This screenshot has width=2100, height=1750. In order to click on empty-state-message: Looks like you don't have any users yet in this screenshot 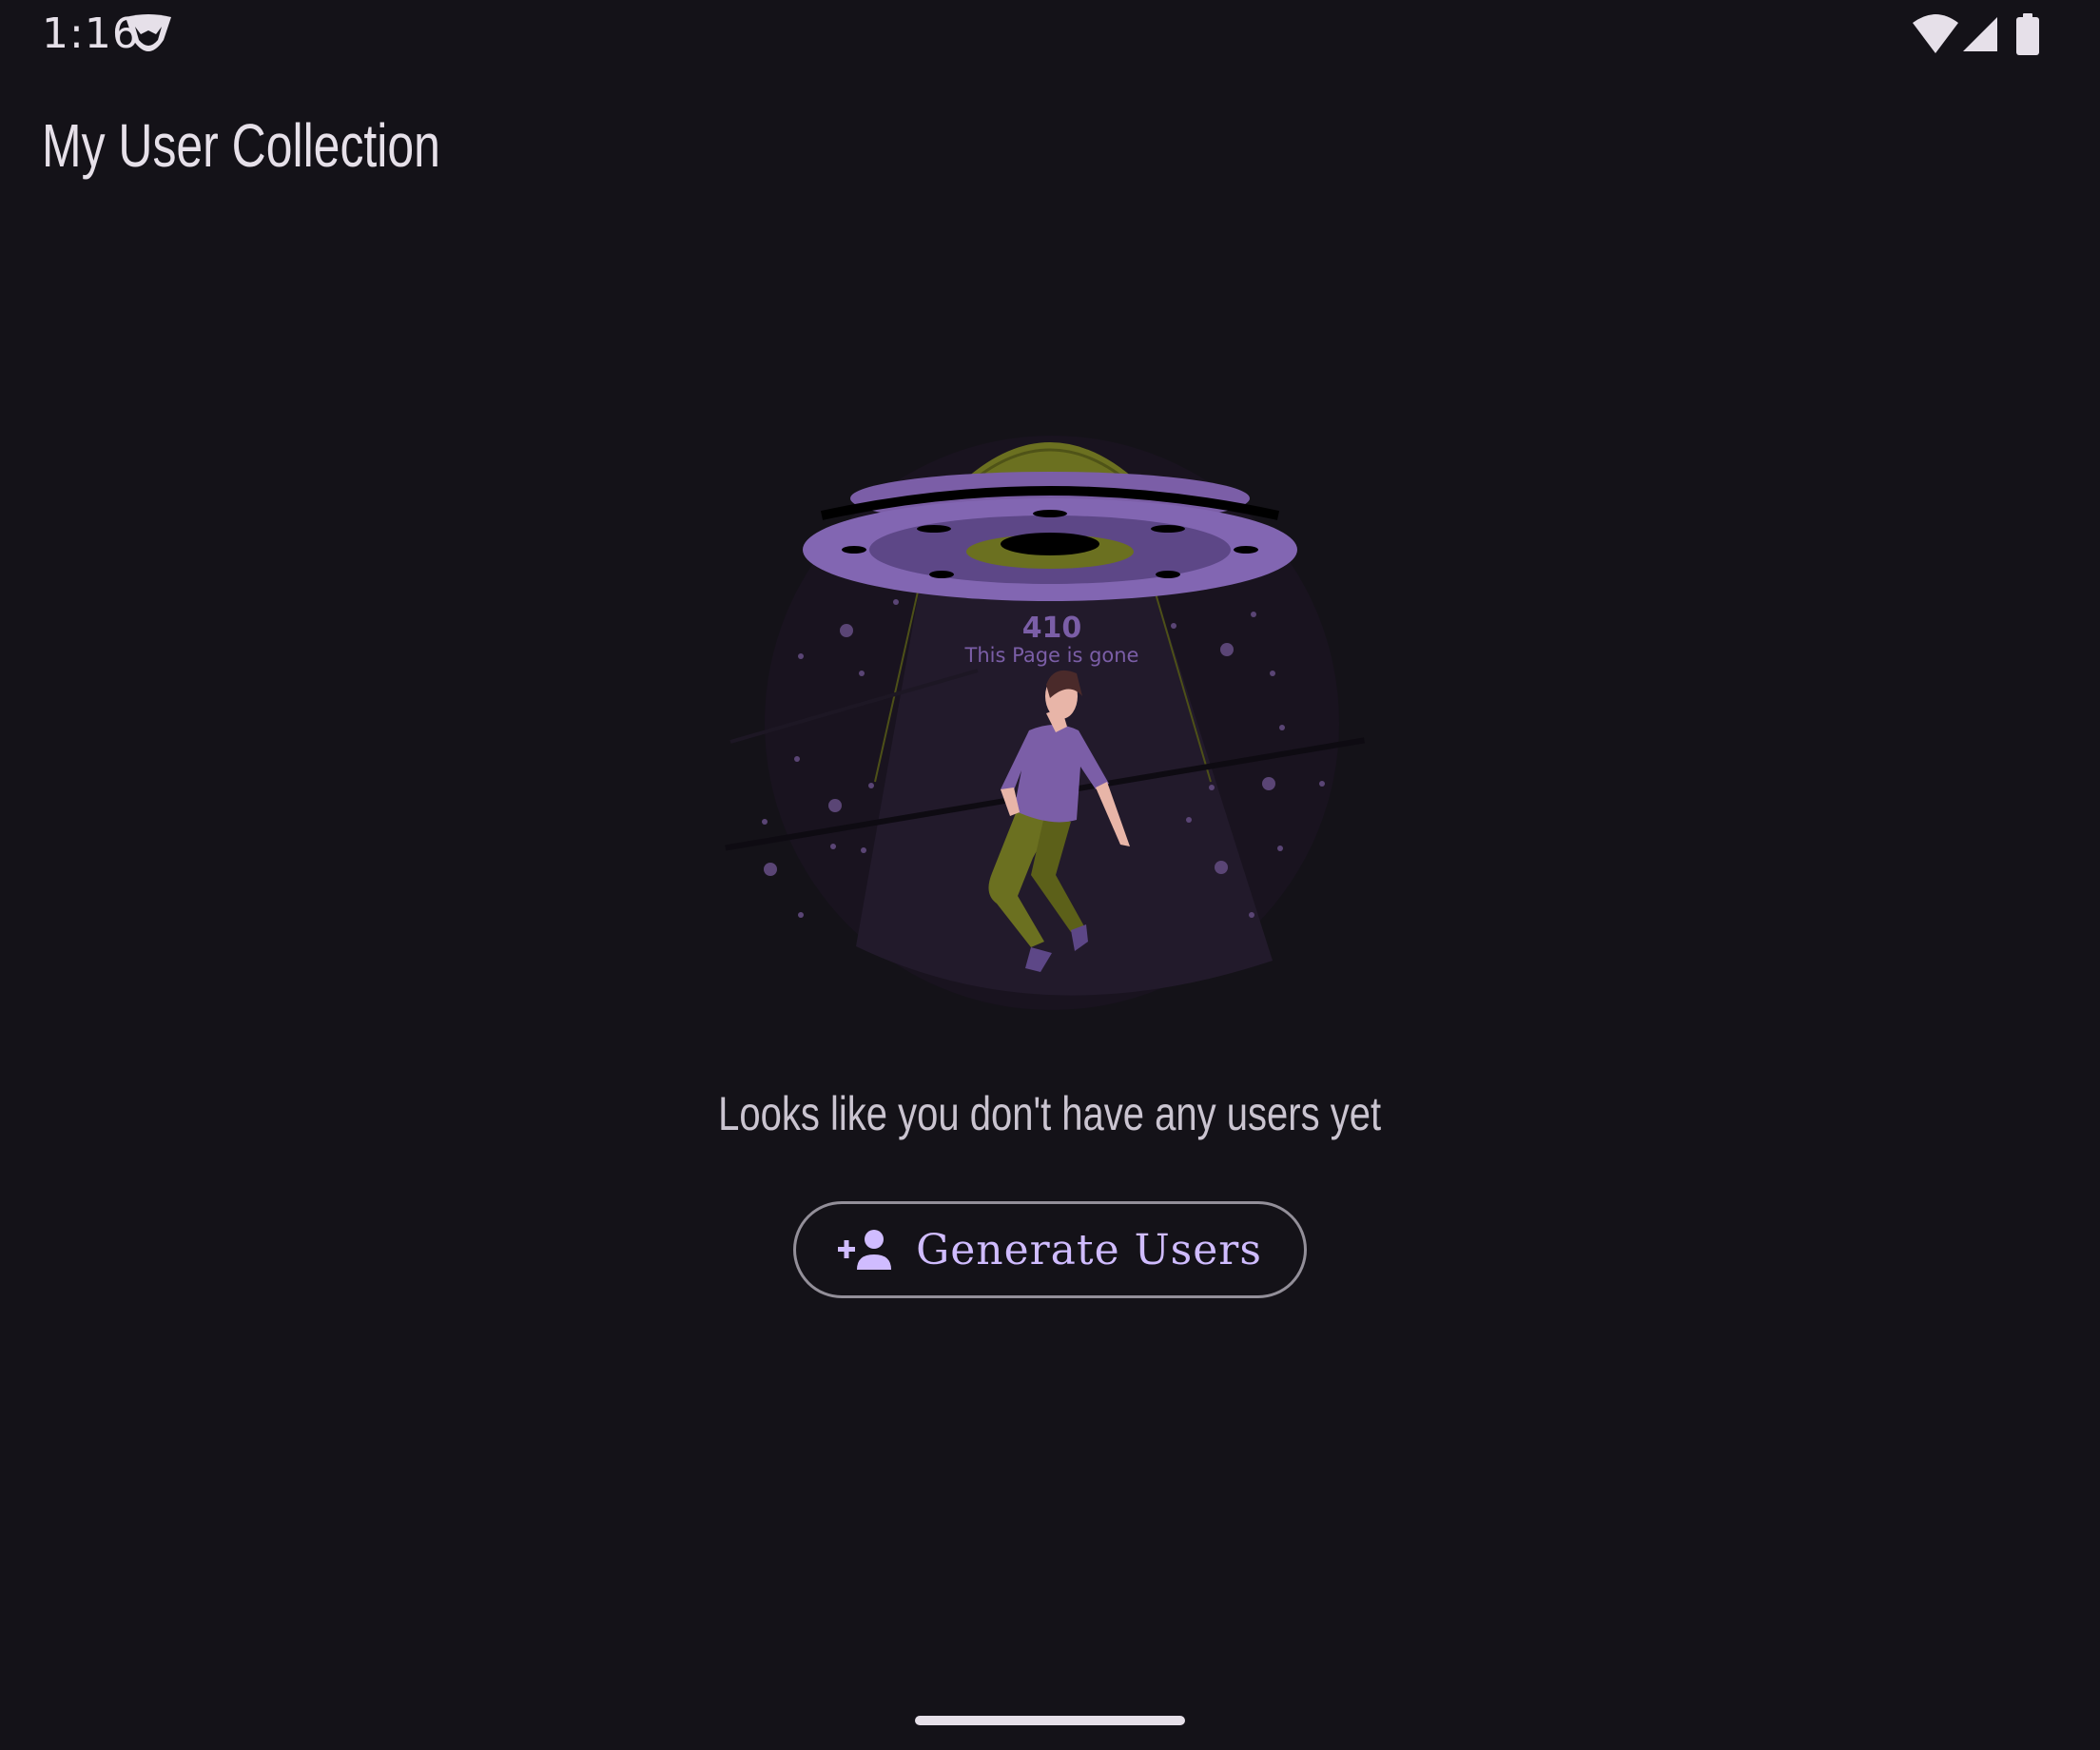, I will do `click(1050, 1113)`.